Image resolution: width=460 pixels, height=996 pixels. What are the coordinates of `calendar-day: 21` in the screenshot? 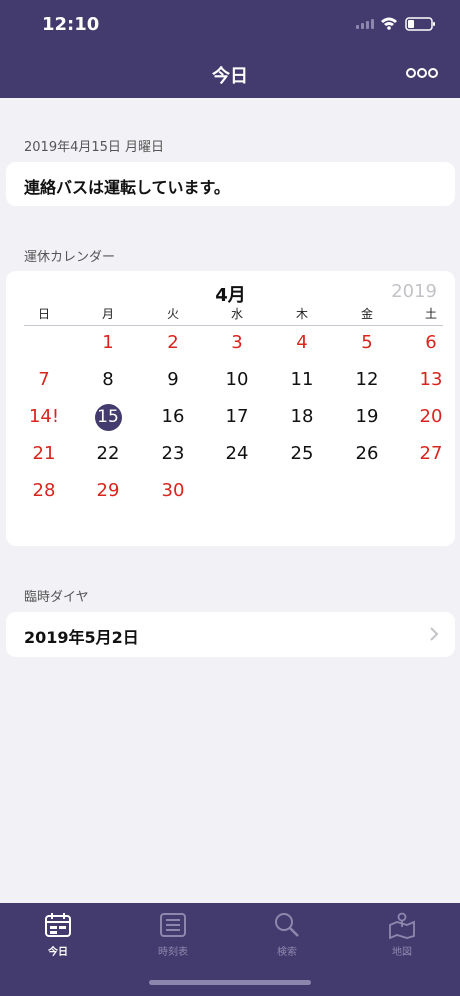 It's located at (44, 454).